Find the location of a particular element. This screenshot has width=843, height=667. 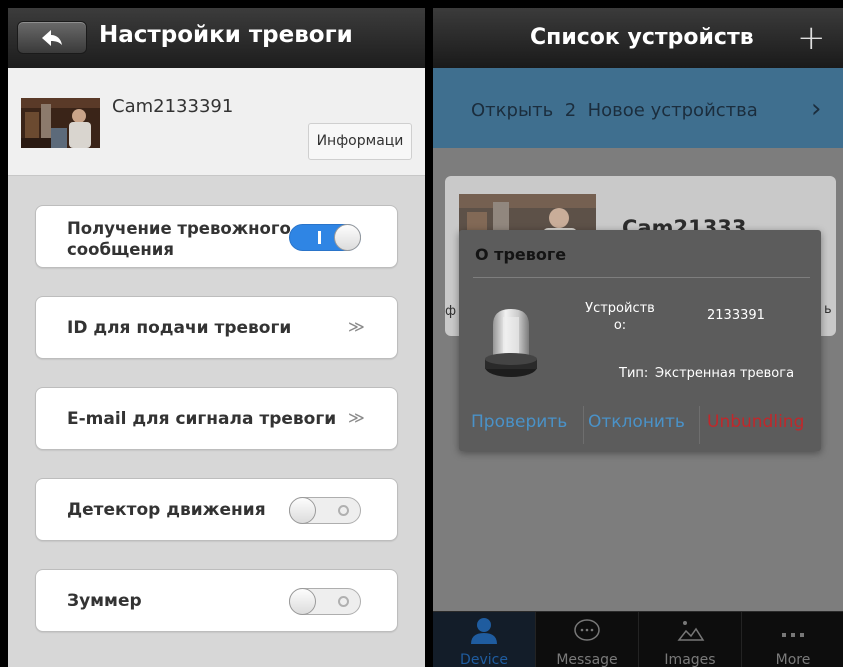

tab-message: Message is located at coordinates (587, 639).